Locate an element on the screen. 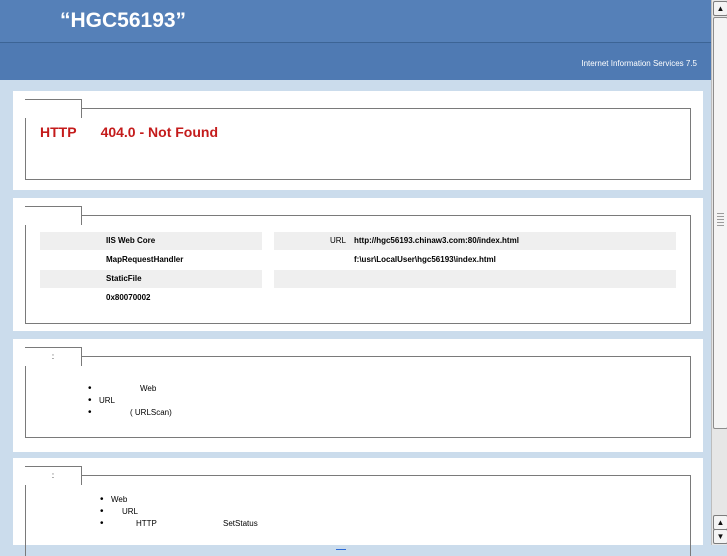  detail-row-path-cell: f:\usr\LocalUser\hgc56193\index.html is located at coordinates (475, 260).